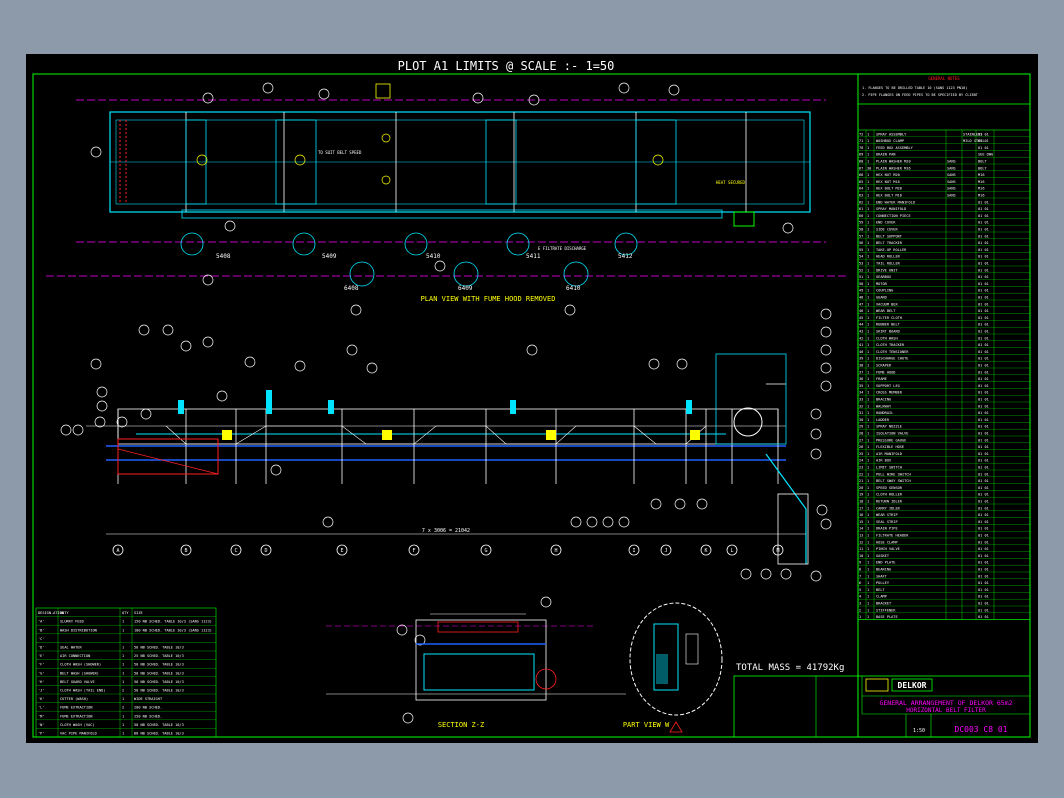  Describe the element at coordinates (861, 440) in the screenshot. I see `parts-list-cell-no: 27` at that location.